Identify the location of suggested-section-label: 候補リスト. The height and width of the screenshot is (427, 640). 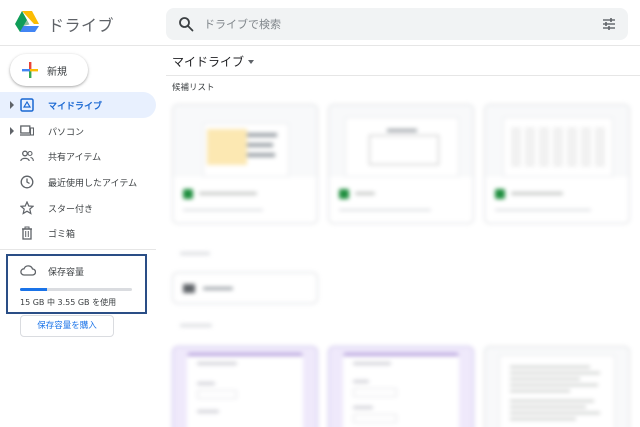
(193, 88).